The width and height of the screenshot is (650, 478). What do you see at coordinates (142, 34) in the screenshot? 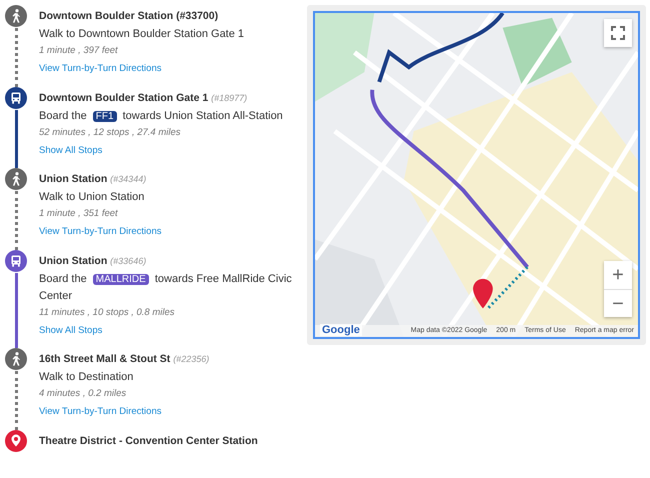
I see `instruction-text: Walk to Downtown Boulder Station Gate 1` at bounding box center [142, 34].